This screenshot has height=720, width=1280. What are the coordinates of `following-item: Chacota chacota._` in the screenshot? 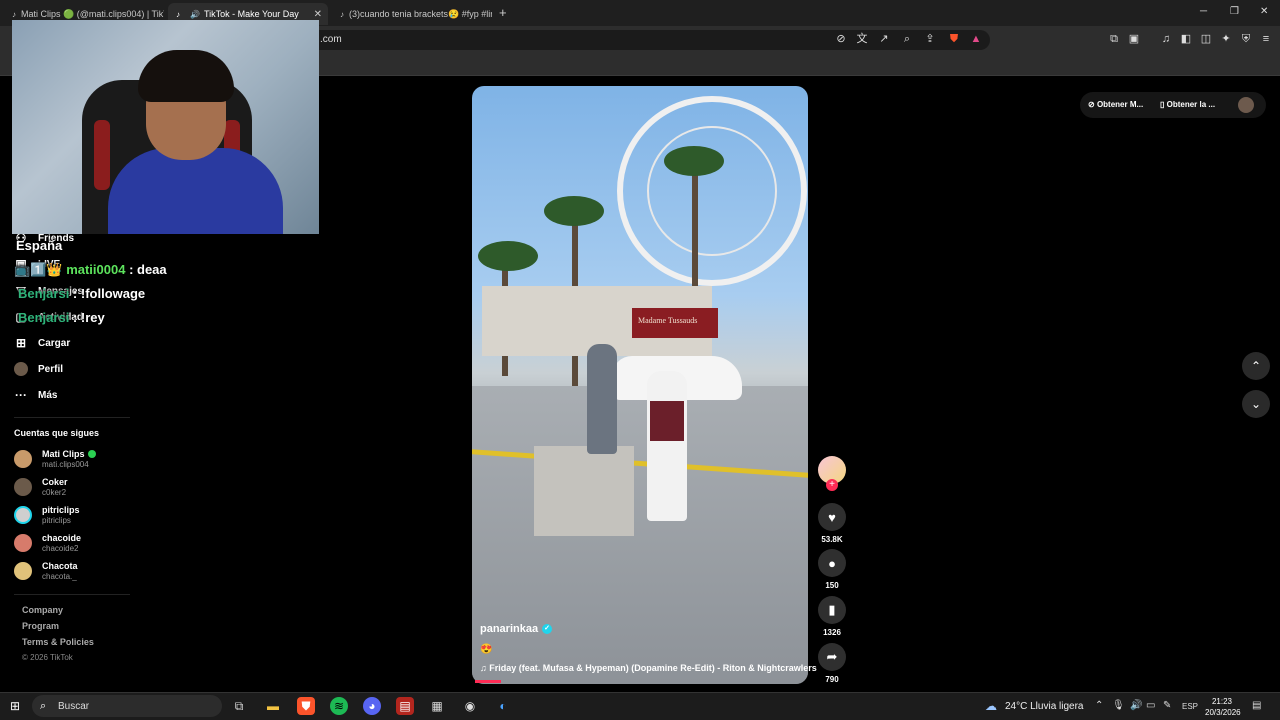 It's located at (46, 571).